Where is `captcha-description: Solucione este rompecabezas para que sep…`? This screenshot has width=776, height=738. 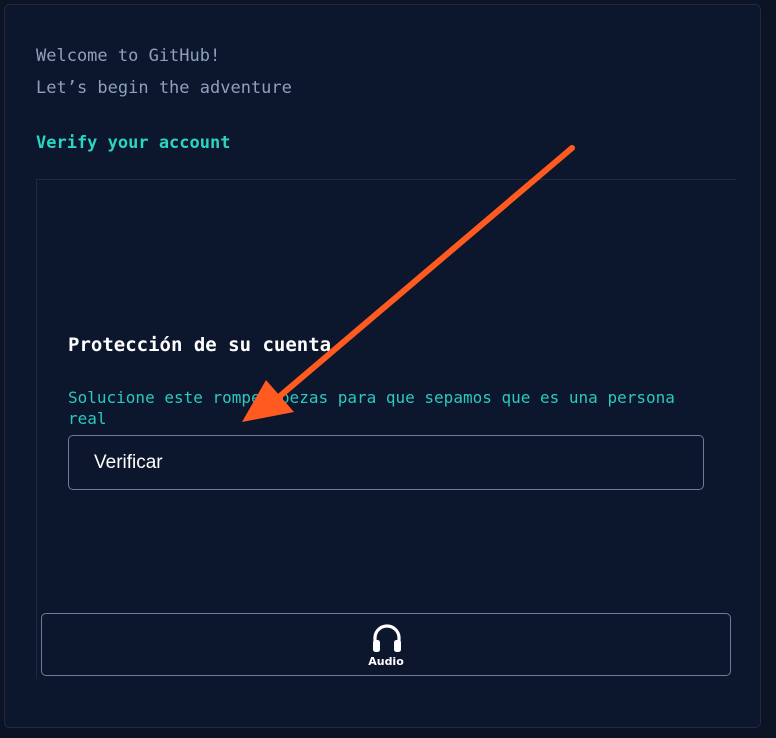
captcha-description: Solucione este rompecabezas para que sep… is located at coordinates (371, 408).